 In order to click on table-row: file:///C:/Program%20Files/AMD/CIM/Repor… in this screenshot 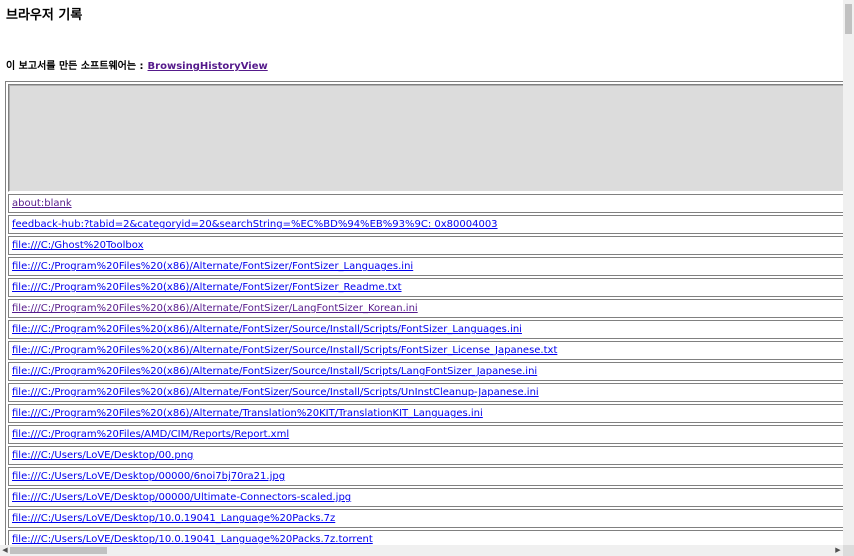, I will do `click(425, 434)`.